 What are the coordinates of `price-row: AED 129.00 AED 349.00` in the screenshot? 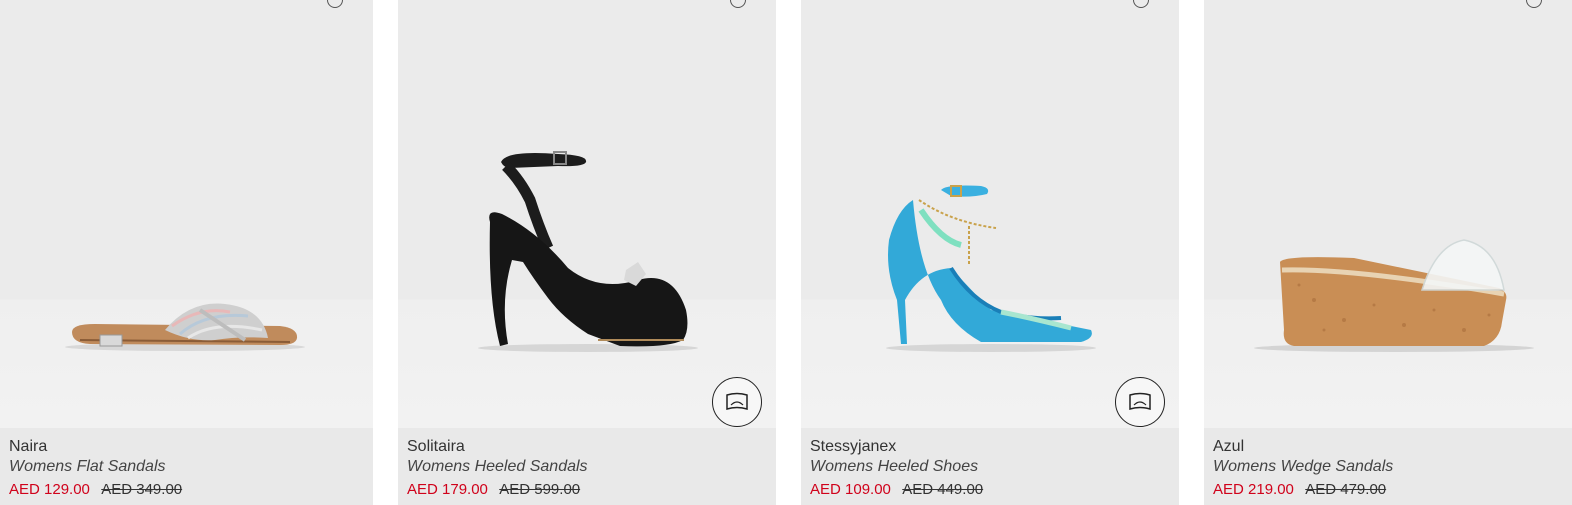 It's located at (191, 490).